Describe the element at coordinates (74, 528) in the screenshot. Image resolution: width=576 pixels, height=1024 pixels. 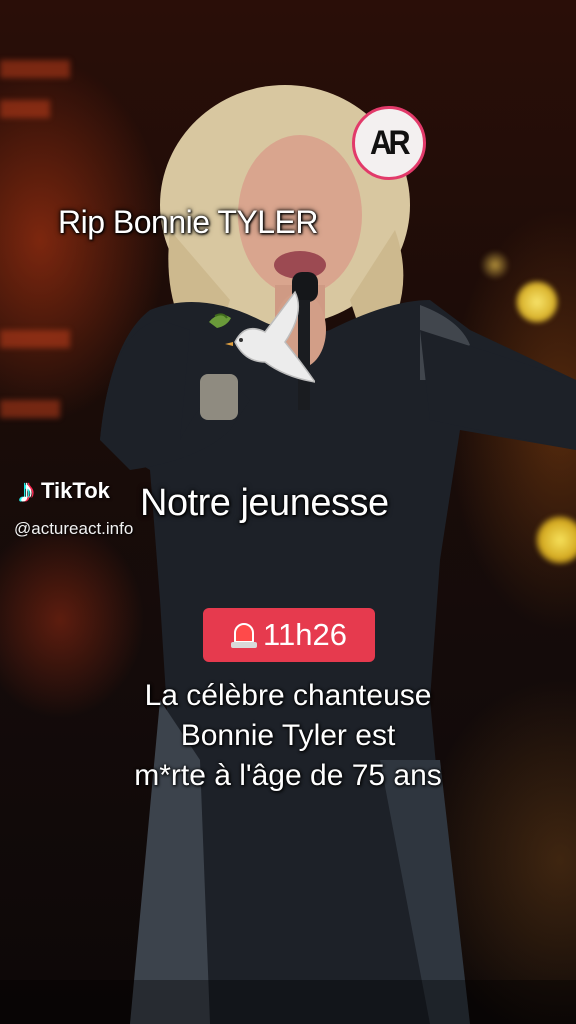
I see `tiktok-handle: @actureact.info` at that location.